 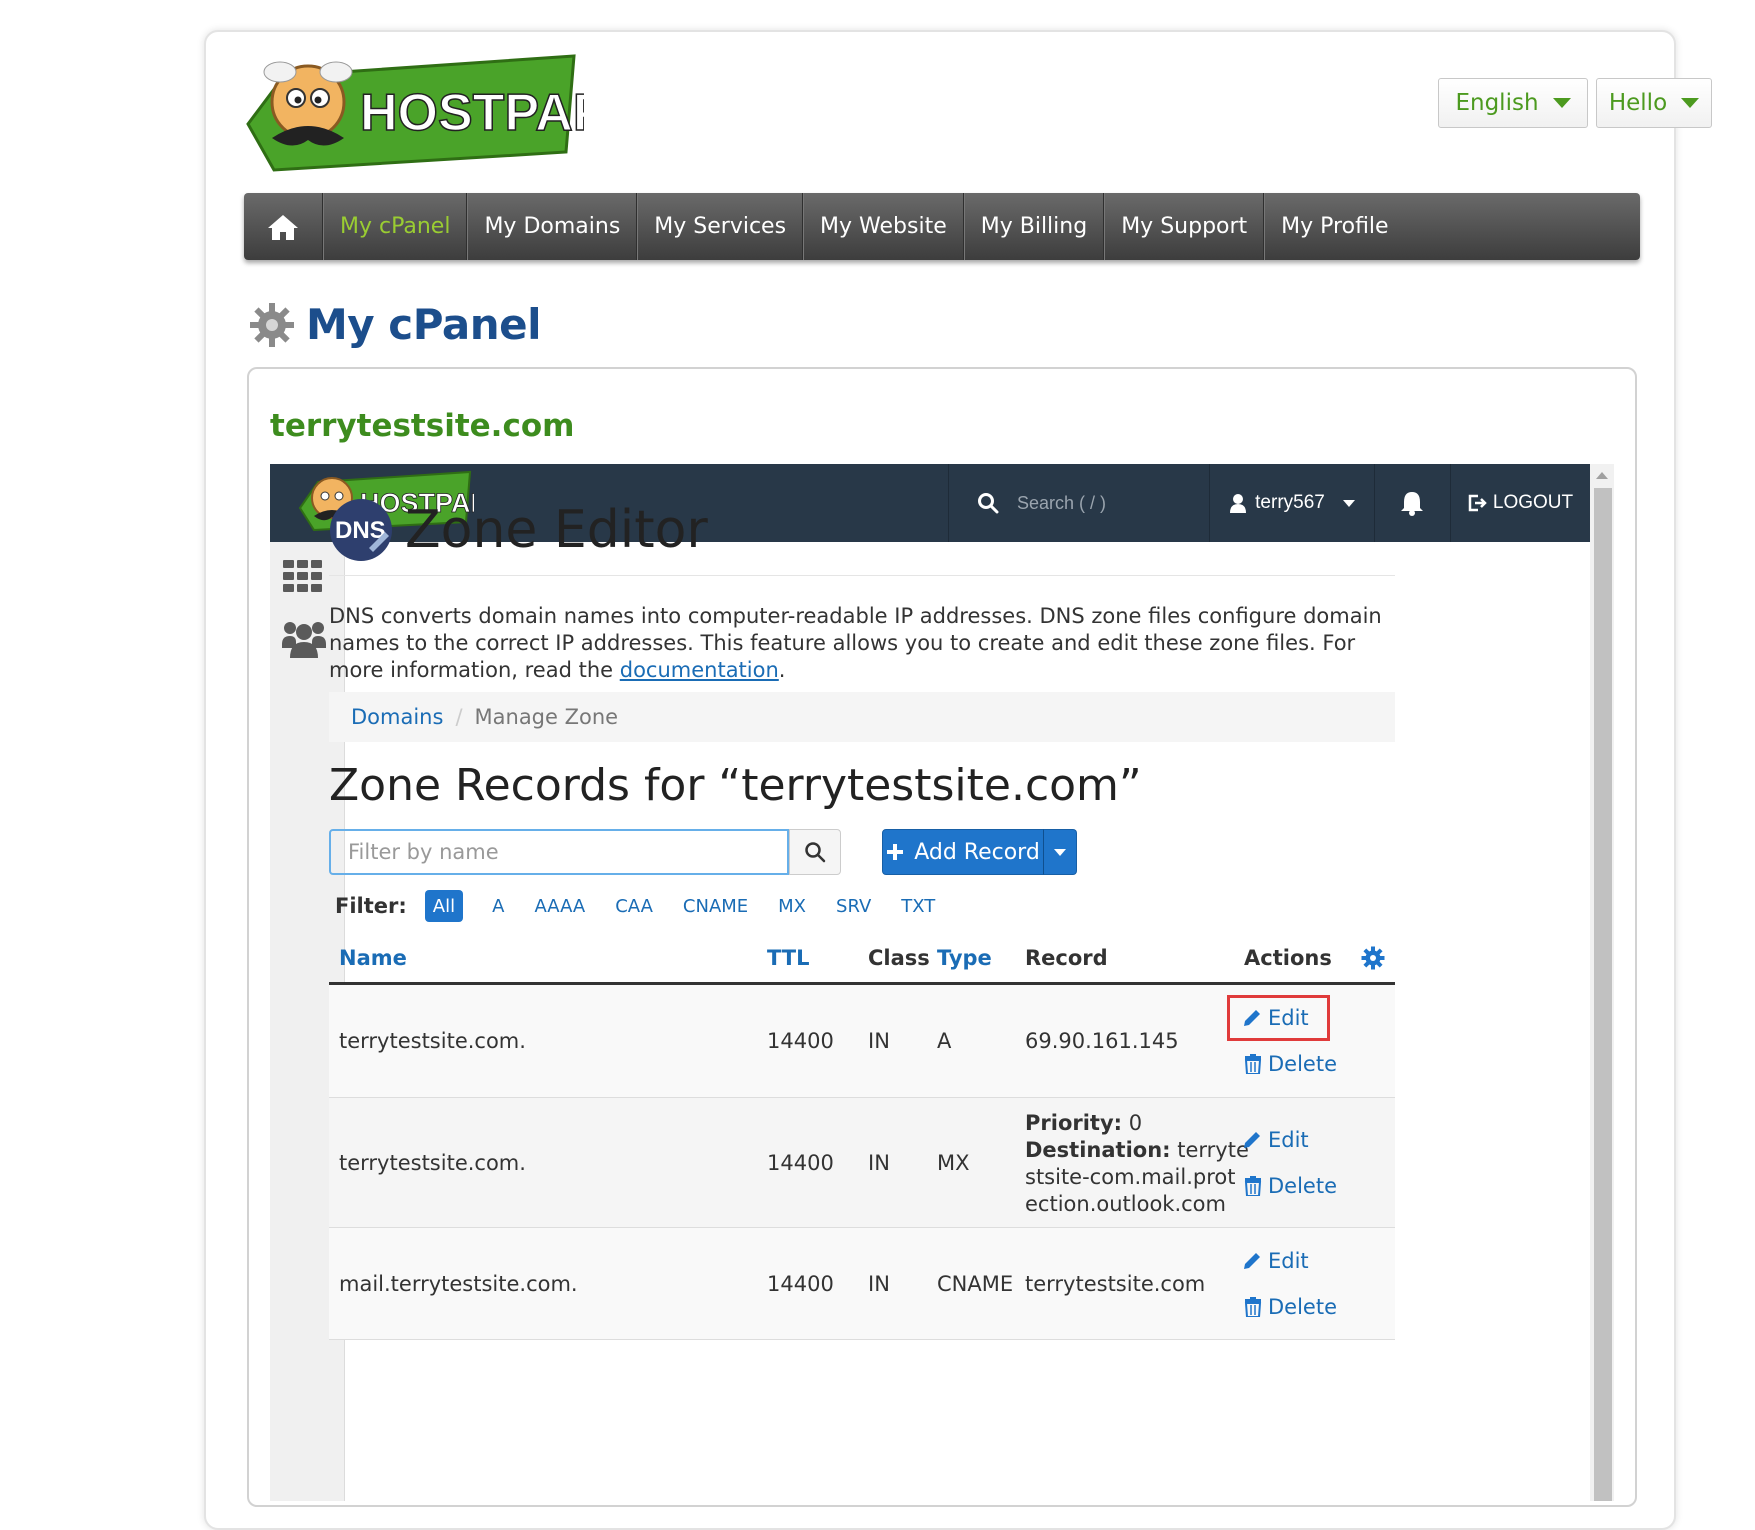 What do you see at coordinates (1253, 1307) in the screenshot?
I see `trash-icon` at bounding box center [1253, 1307].